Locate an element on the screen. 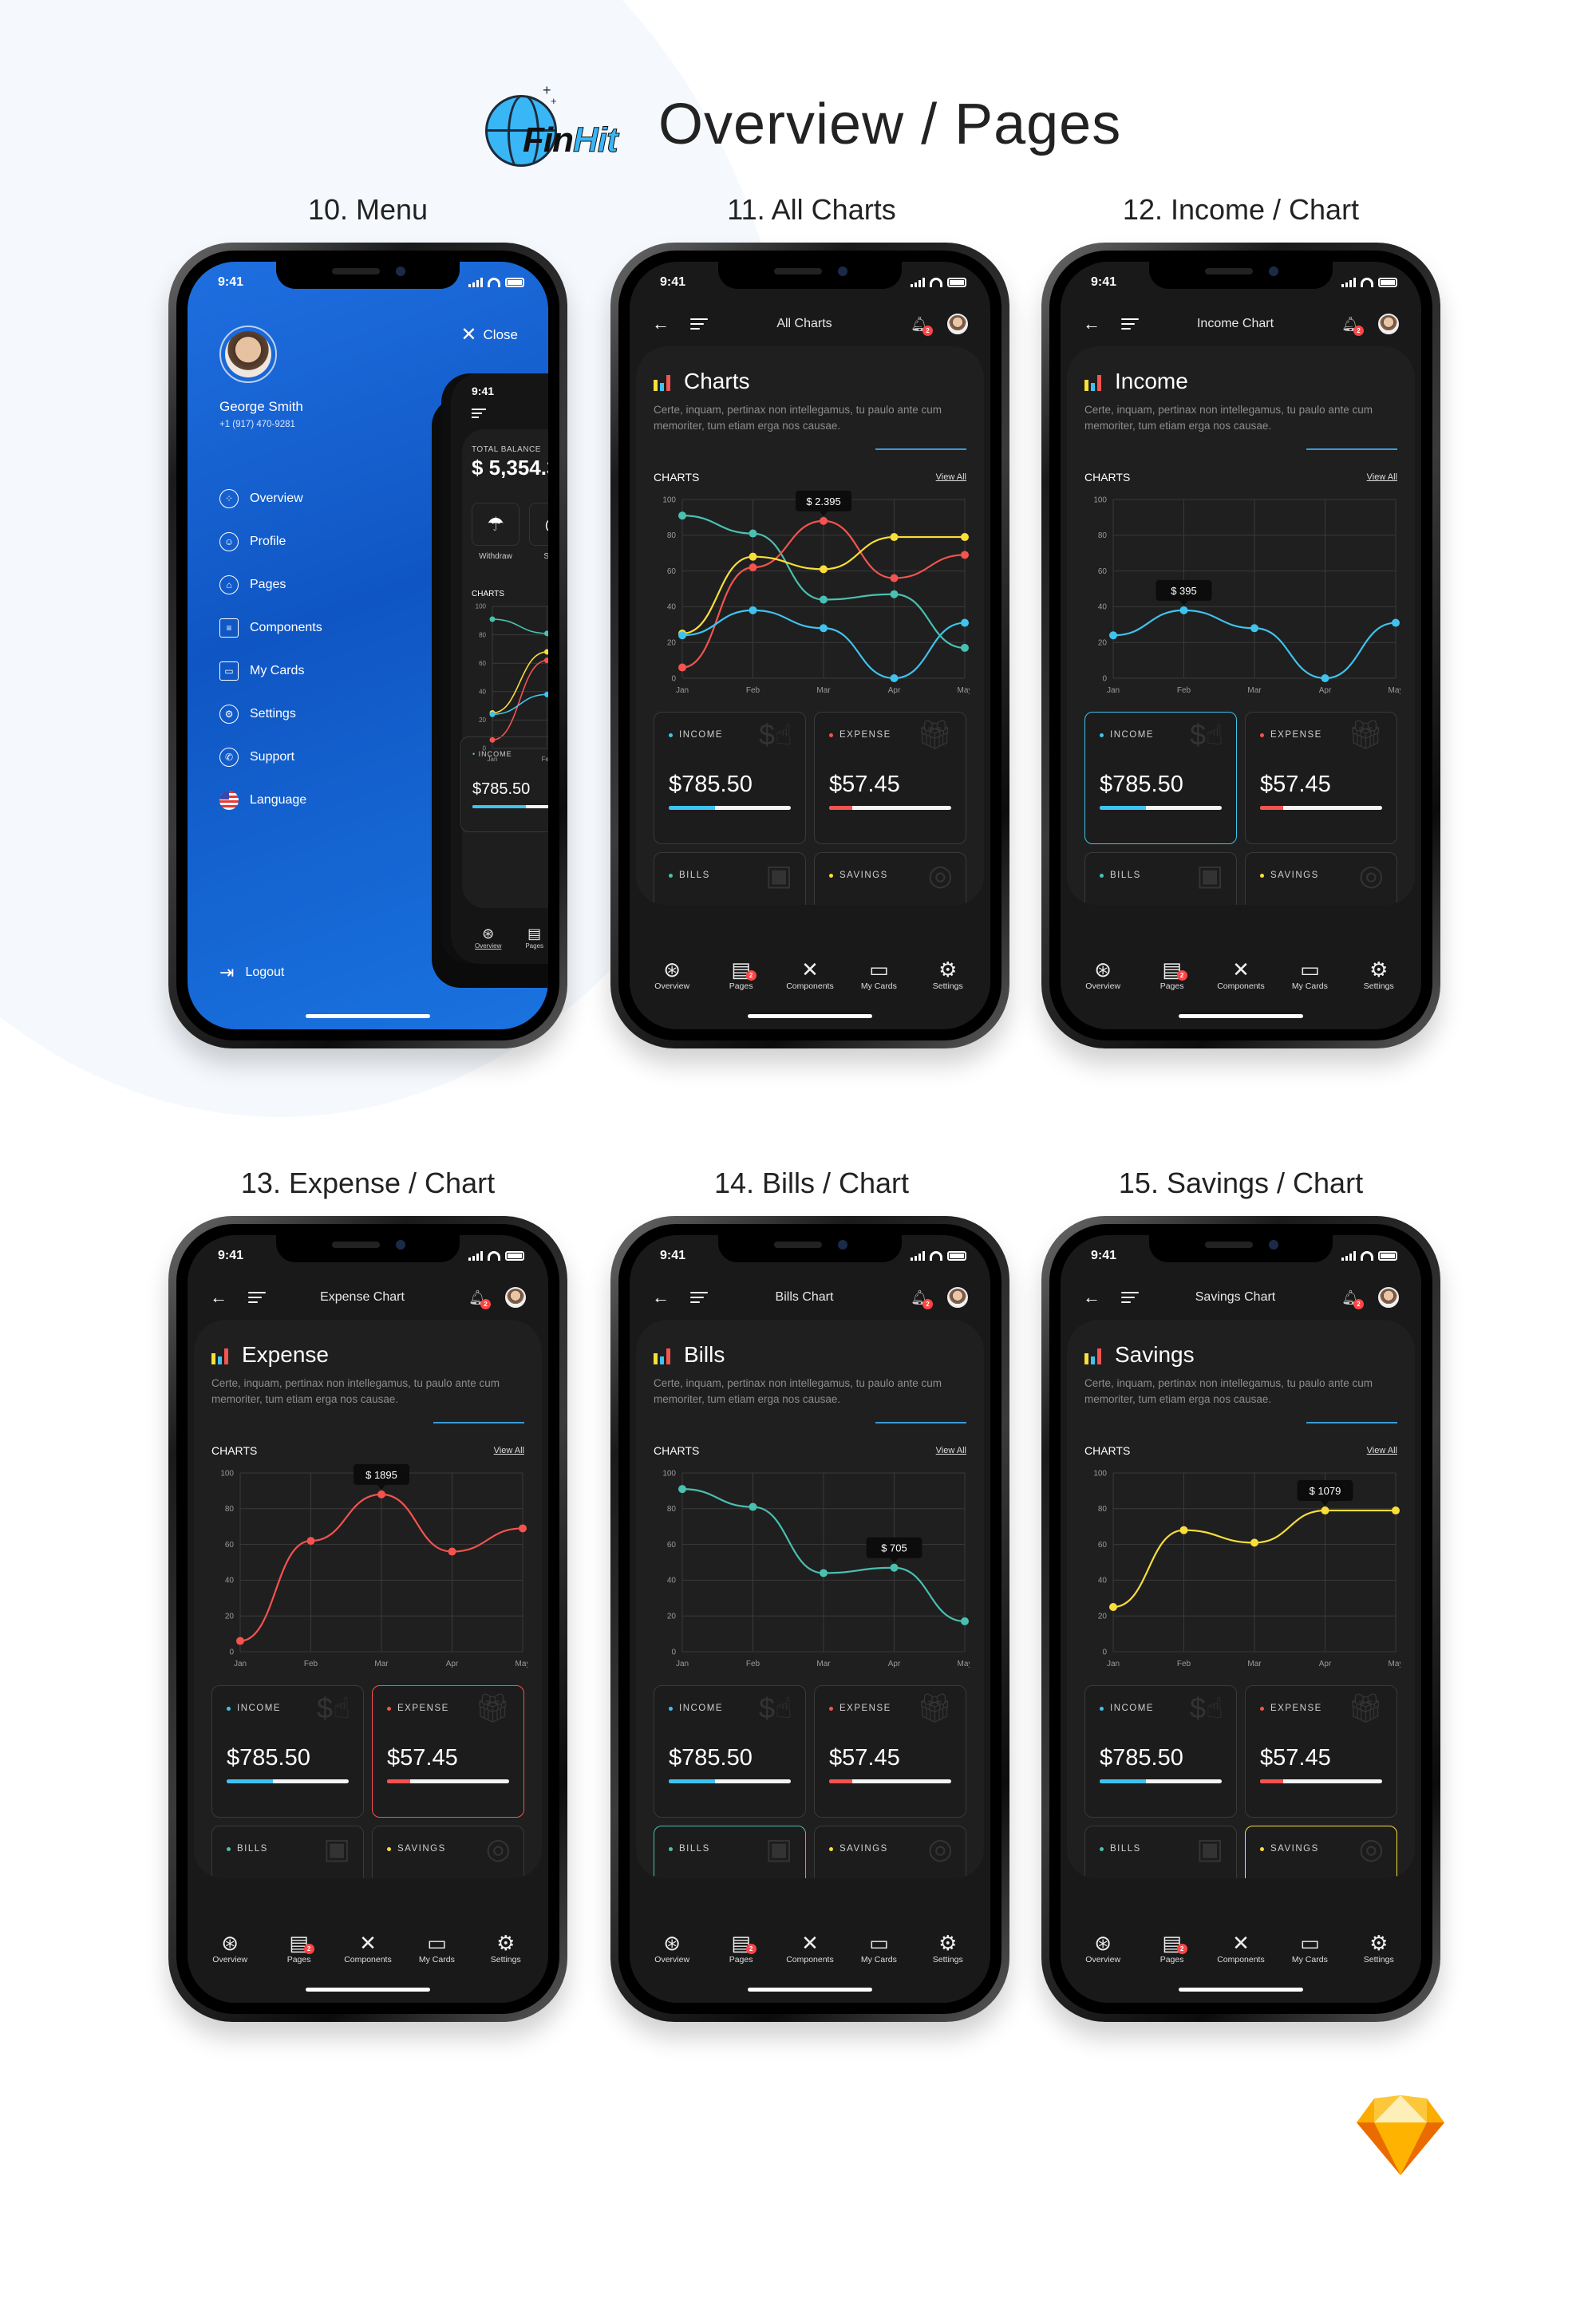  line-chart: 0 20 40 60 80 100 Jan Feb Mar Apr May $ 2.395 is located at coordinates (812, 594).